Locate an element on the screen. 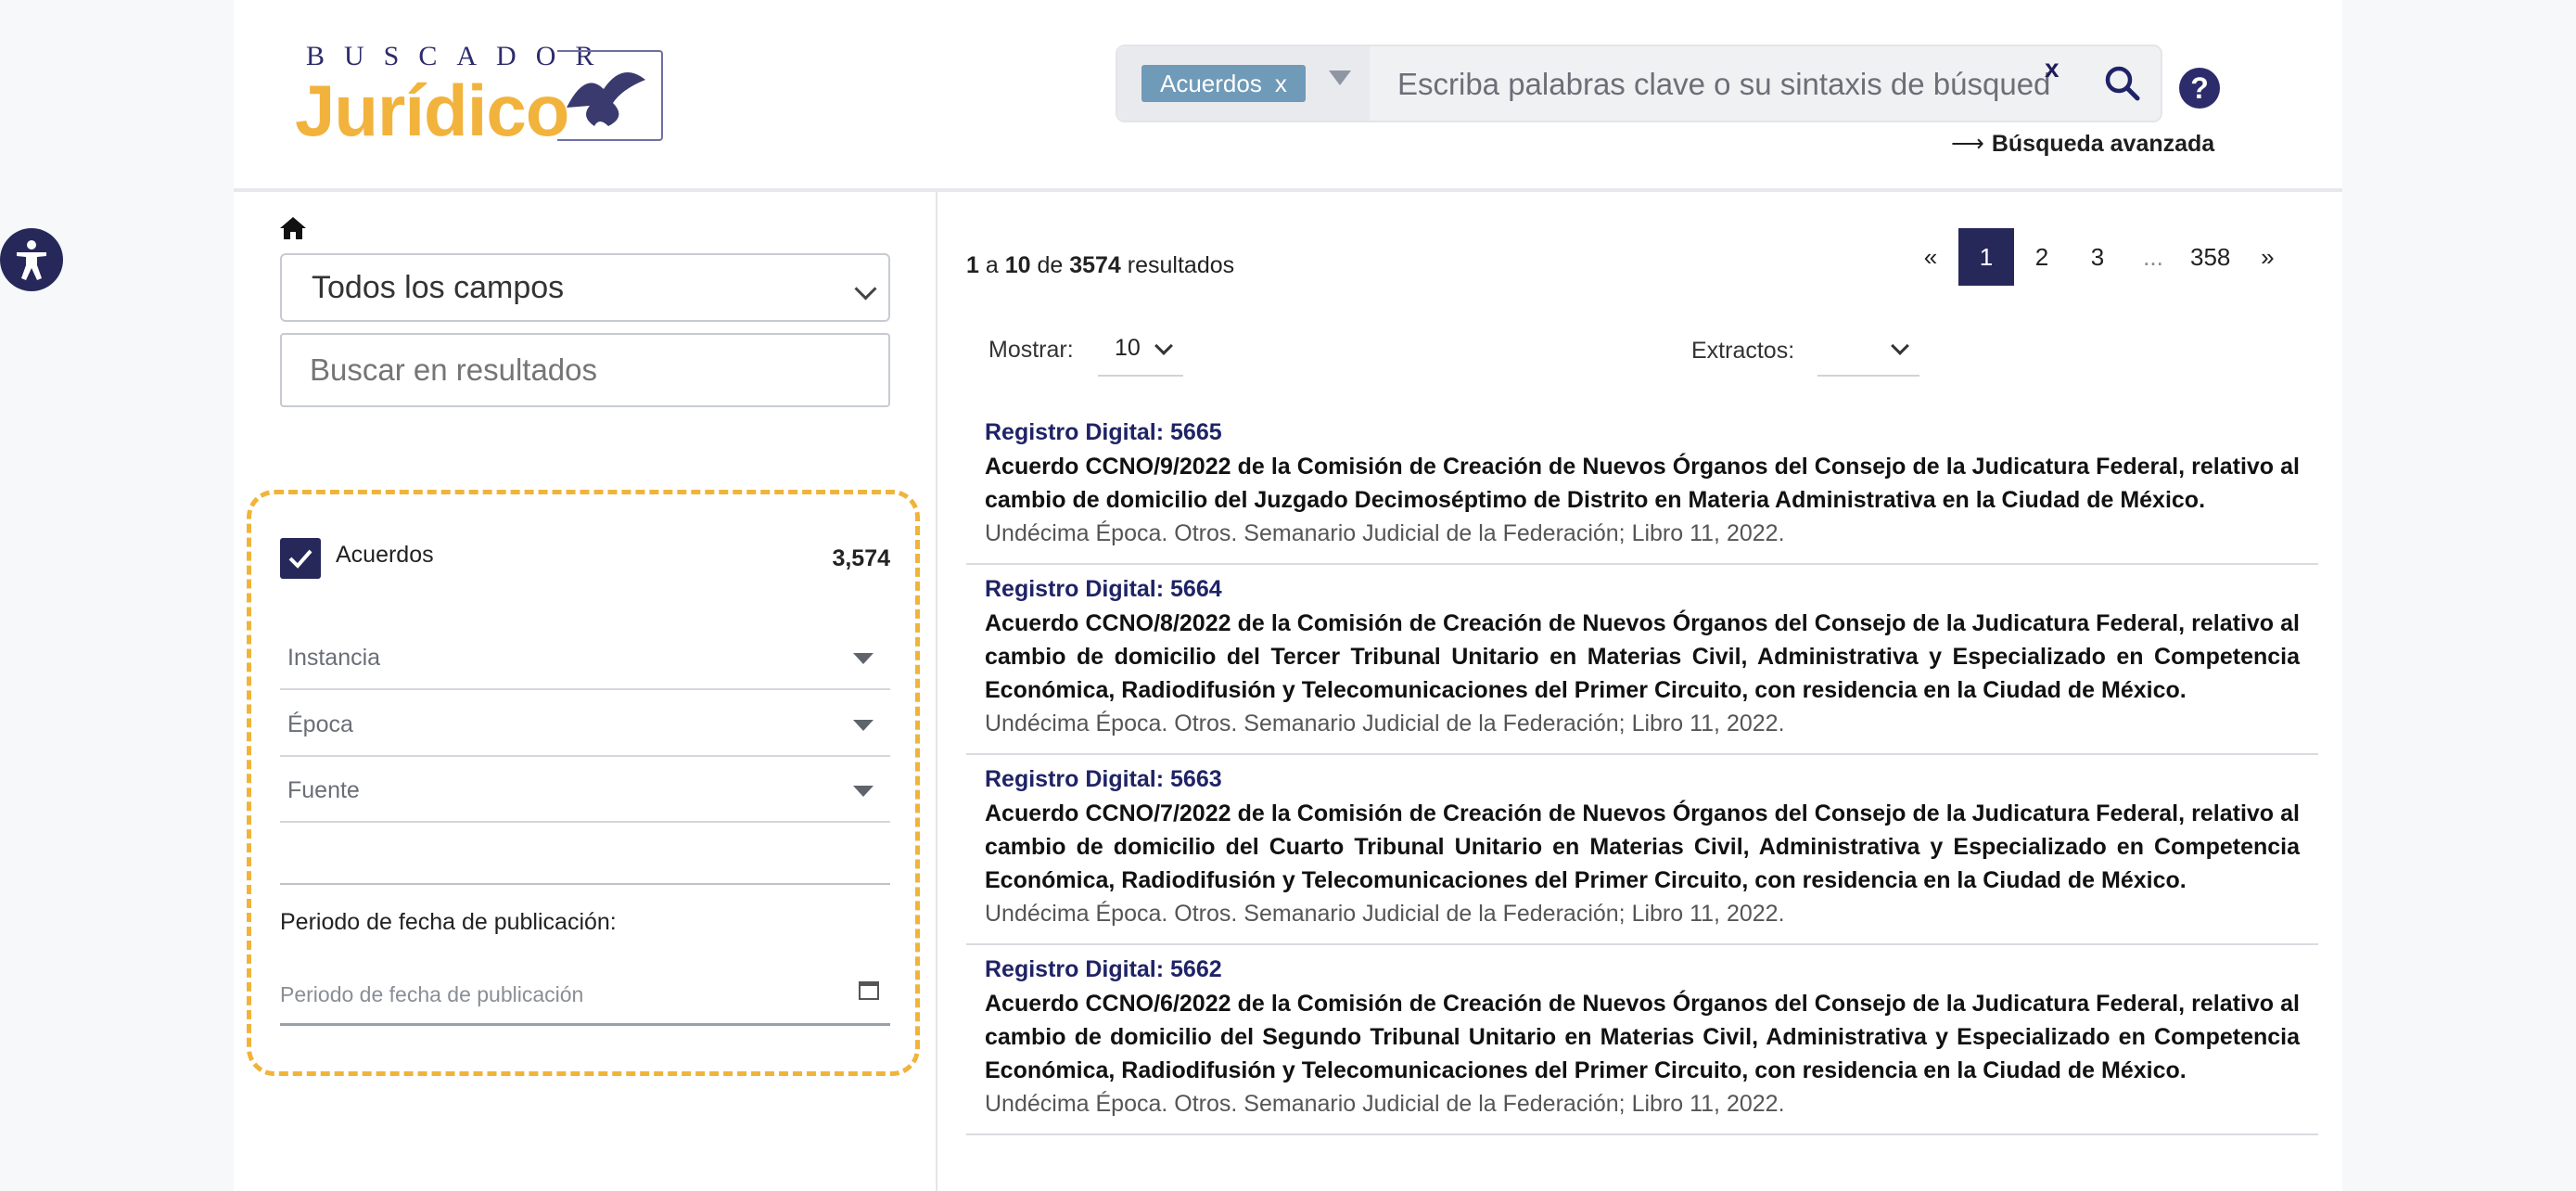  period-date-input: Periodo de fecha de publicación is located at coordinates (585, 993).